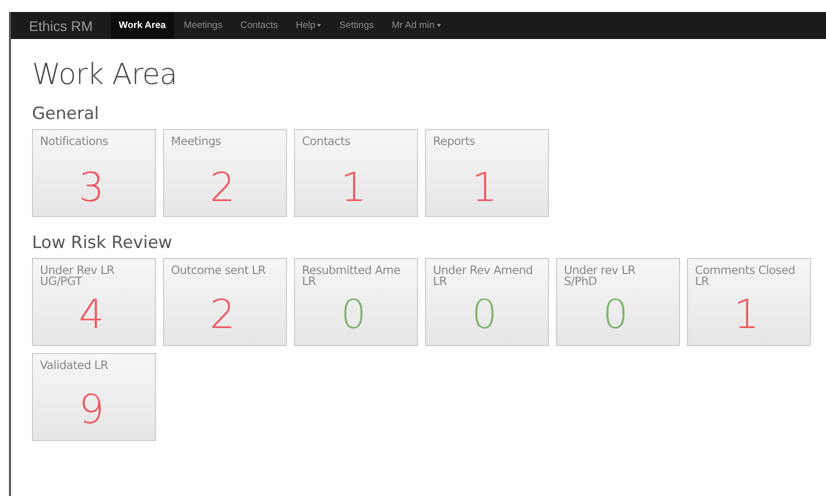  I want to click on count-tile: Under Rev LR UG/PGT 4, so click(94, 302).